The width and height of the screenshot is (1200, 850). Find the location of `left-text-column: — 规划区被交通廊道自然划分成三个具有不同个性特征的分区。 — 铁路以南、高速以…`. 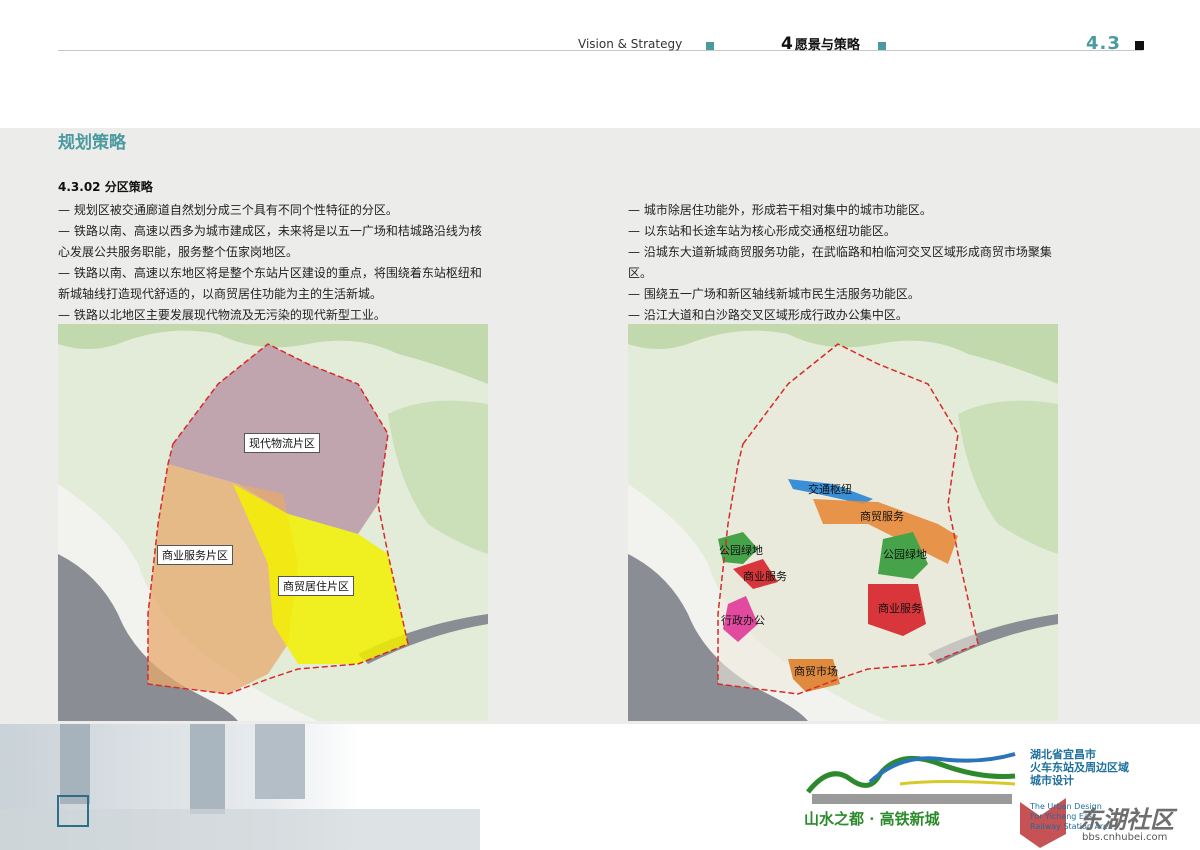

left-text-column: — 规划区被交通廊道自然划分成三个具有不同个性特征的分区。 — 铁路以南、高速以… is located at coordinates (318, 263).